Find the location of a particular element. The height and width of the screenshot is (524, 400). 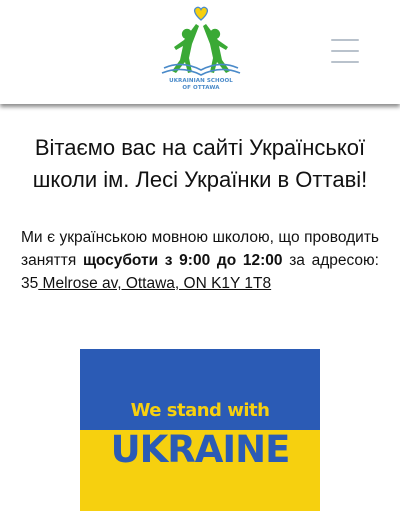

logo-graphic is located at coordinates (201, 41).